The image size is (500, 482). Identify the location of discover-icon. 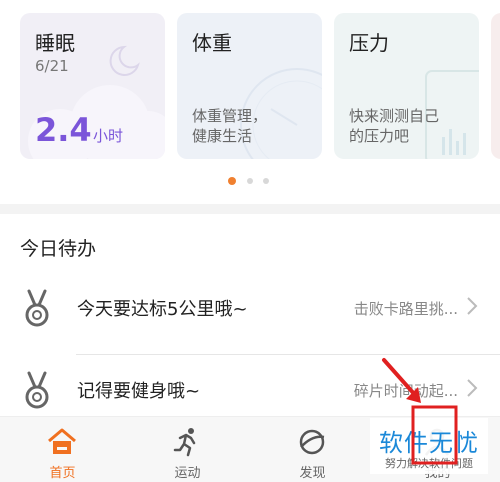
(312, 442).